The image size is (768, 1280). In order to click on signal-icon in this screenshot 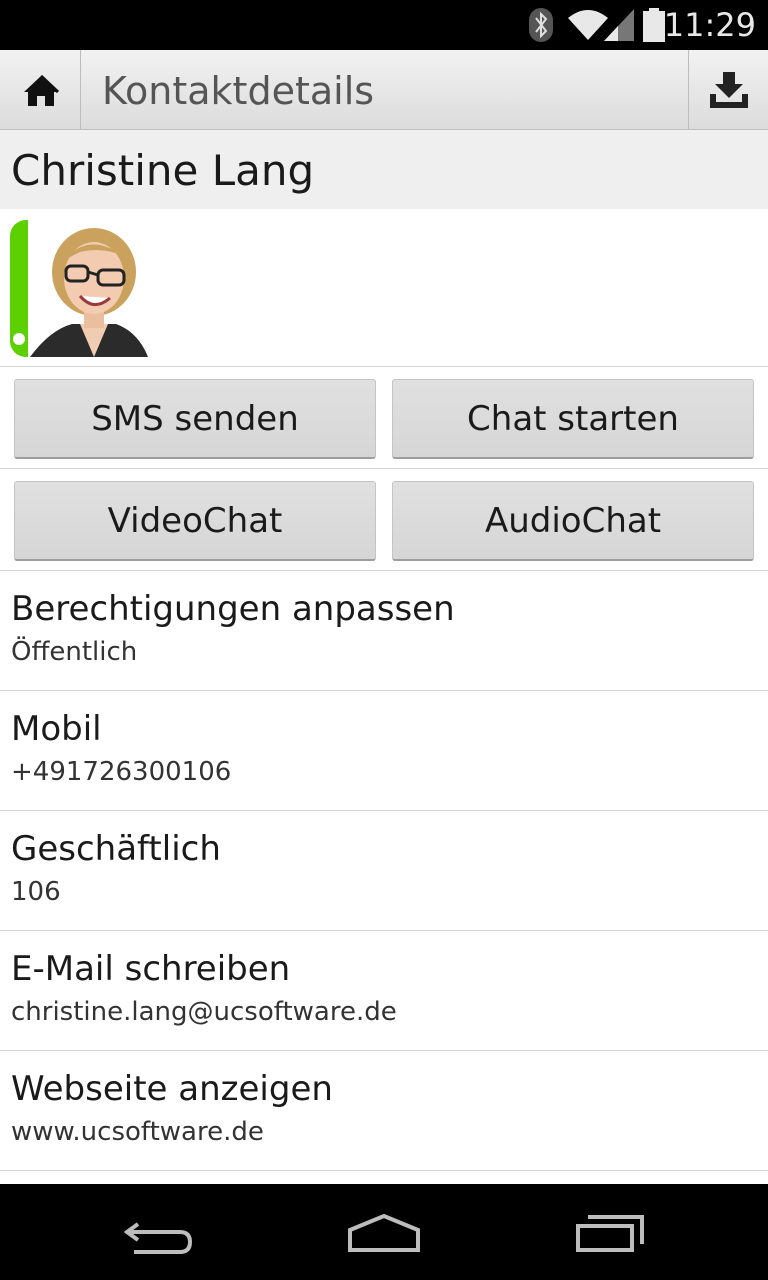, I will do `click(619, 25)`.